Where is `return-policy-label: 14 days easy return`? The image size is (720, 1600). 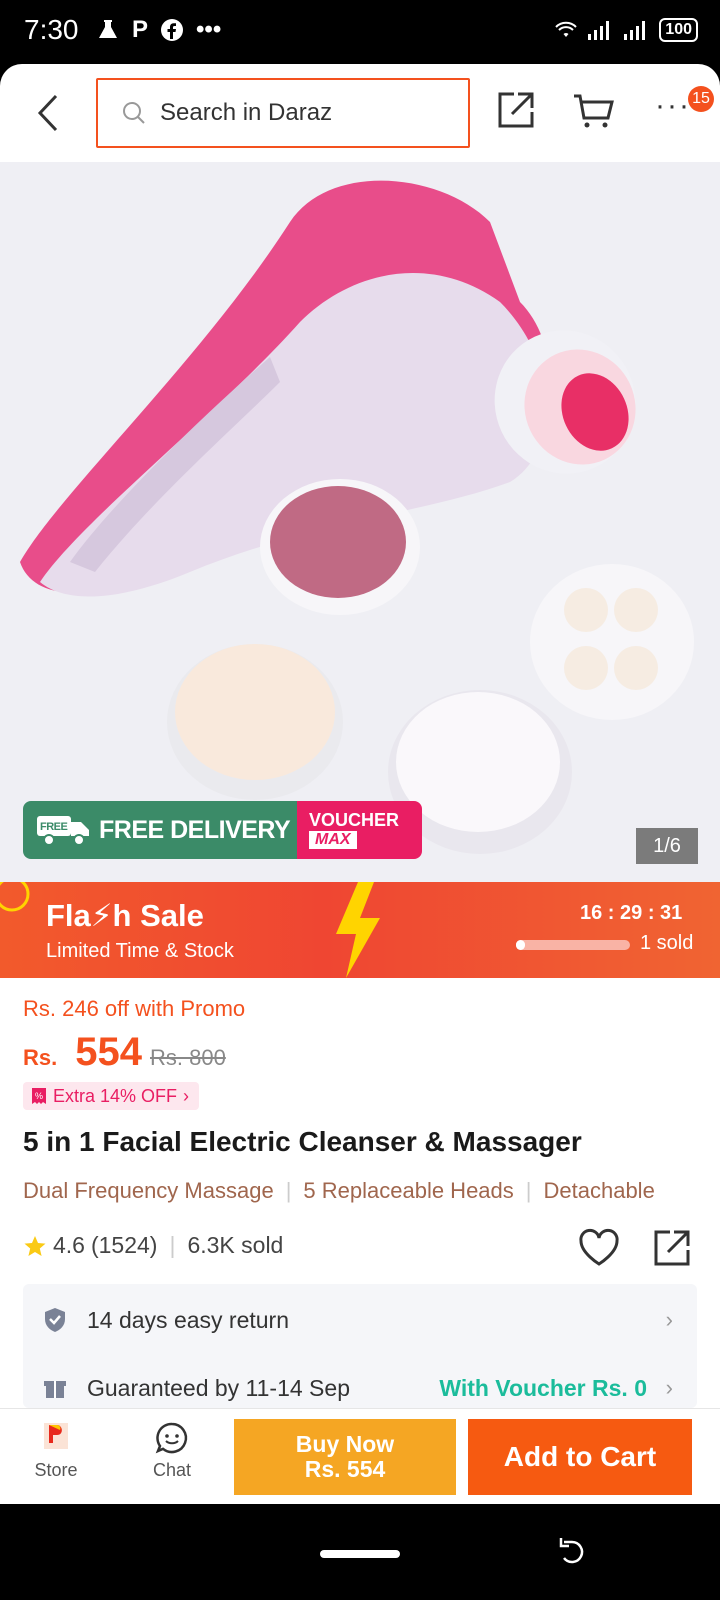
return-policy-label: 14 days easy return is located at coordinates (188, 1319).